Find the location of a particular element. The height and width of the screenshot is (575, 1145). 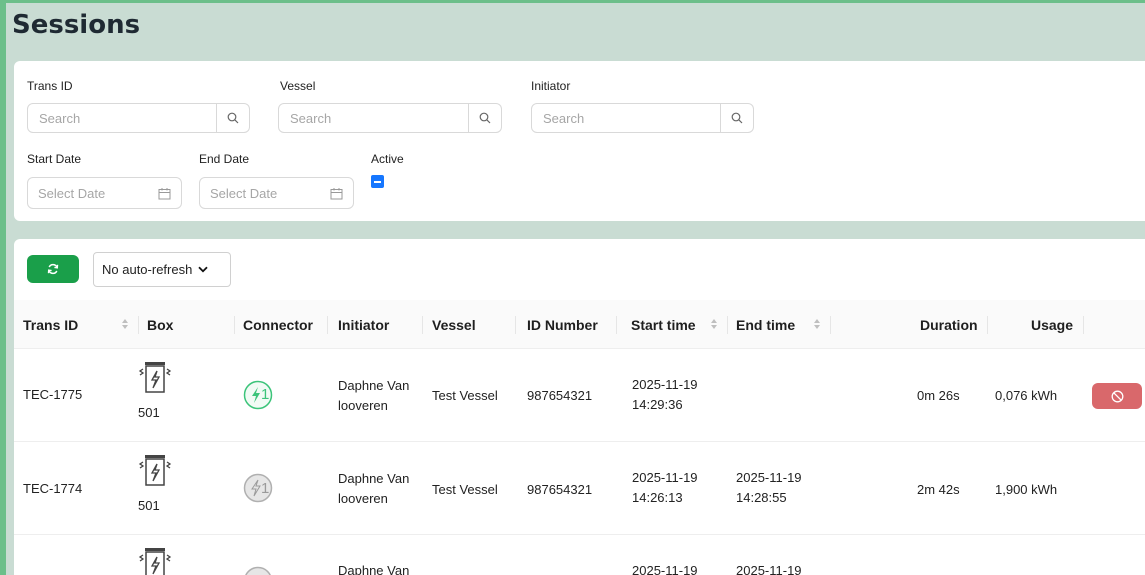

column-header-id-number: ID Number is located at coordinates (562, 324).